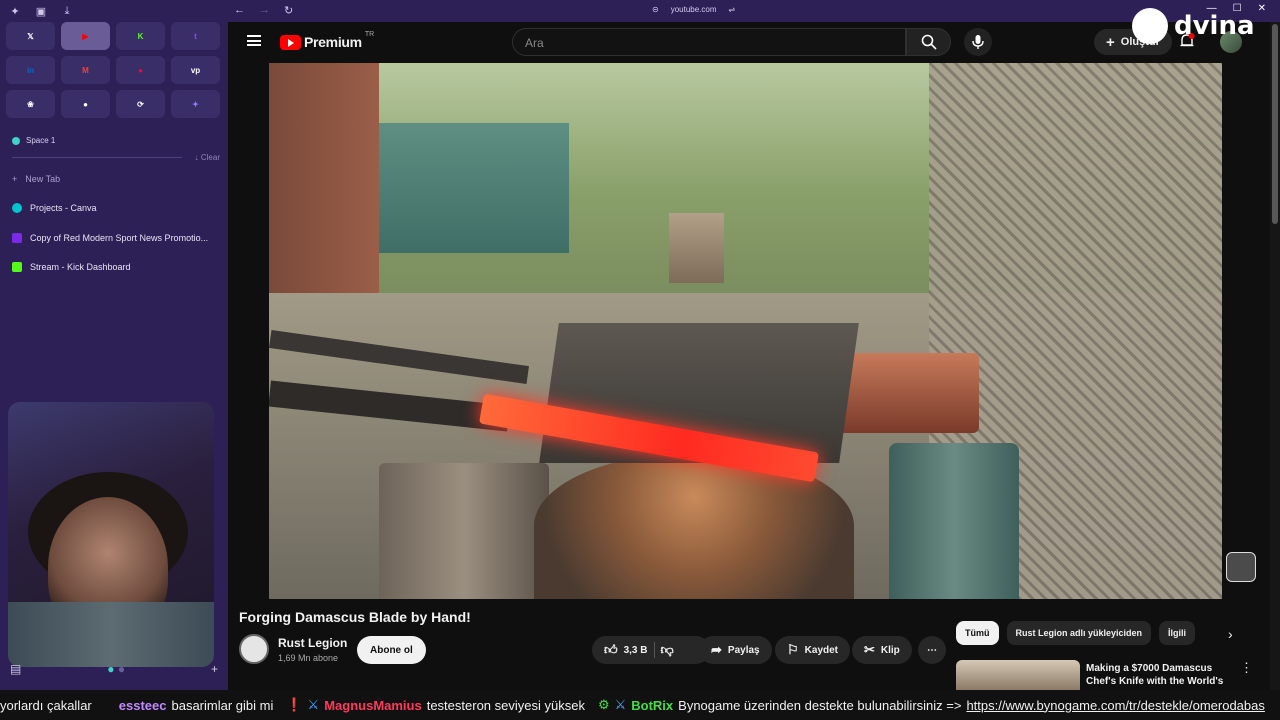 This screenshot has width=1280, height=720. What do you see at coordinates (978, 42) in the screenshot?
I see `voice-search-button` at bounding box center [978, 42].